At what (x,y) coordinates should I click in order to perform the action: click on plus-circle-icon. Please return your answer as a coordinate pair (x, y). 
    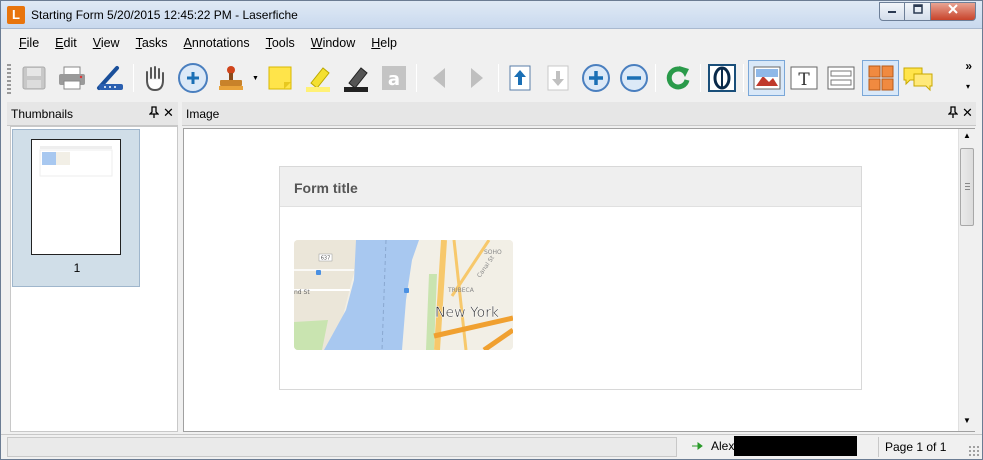
    Looking at the image, I should click on (596, 78).